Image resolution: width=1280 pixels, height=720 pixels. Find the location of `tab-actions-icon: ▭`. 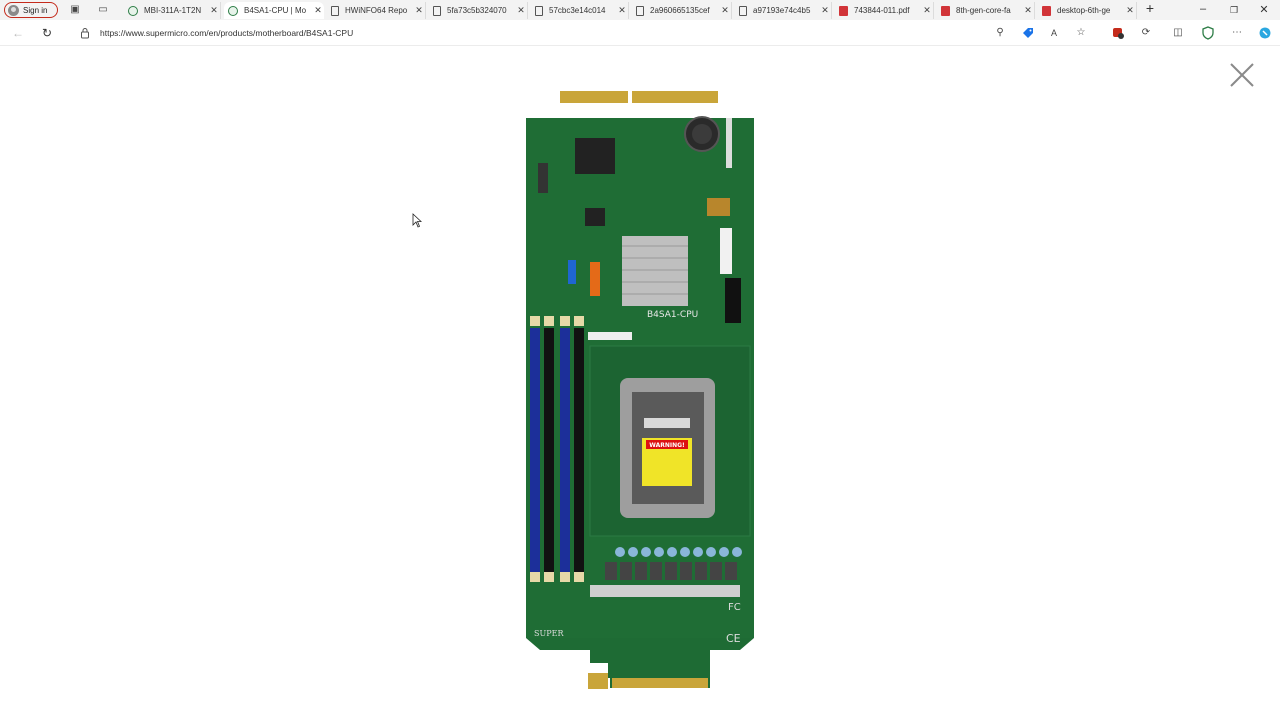

tab-actions-icon: ▭ is located at coordinates (103, 10).